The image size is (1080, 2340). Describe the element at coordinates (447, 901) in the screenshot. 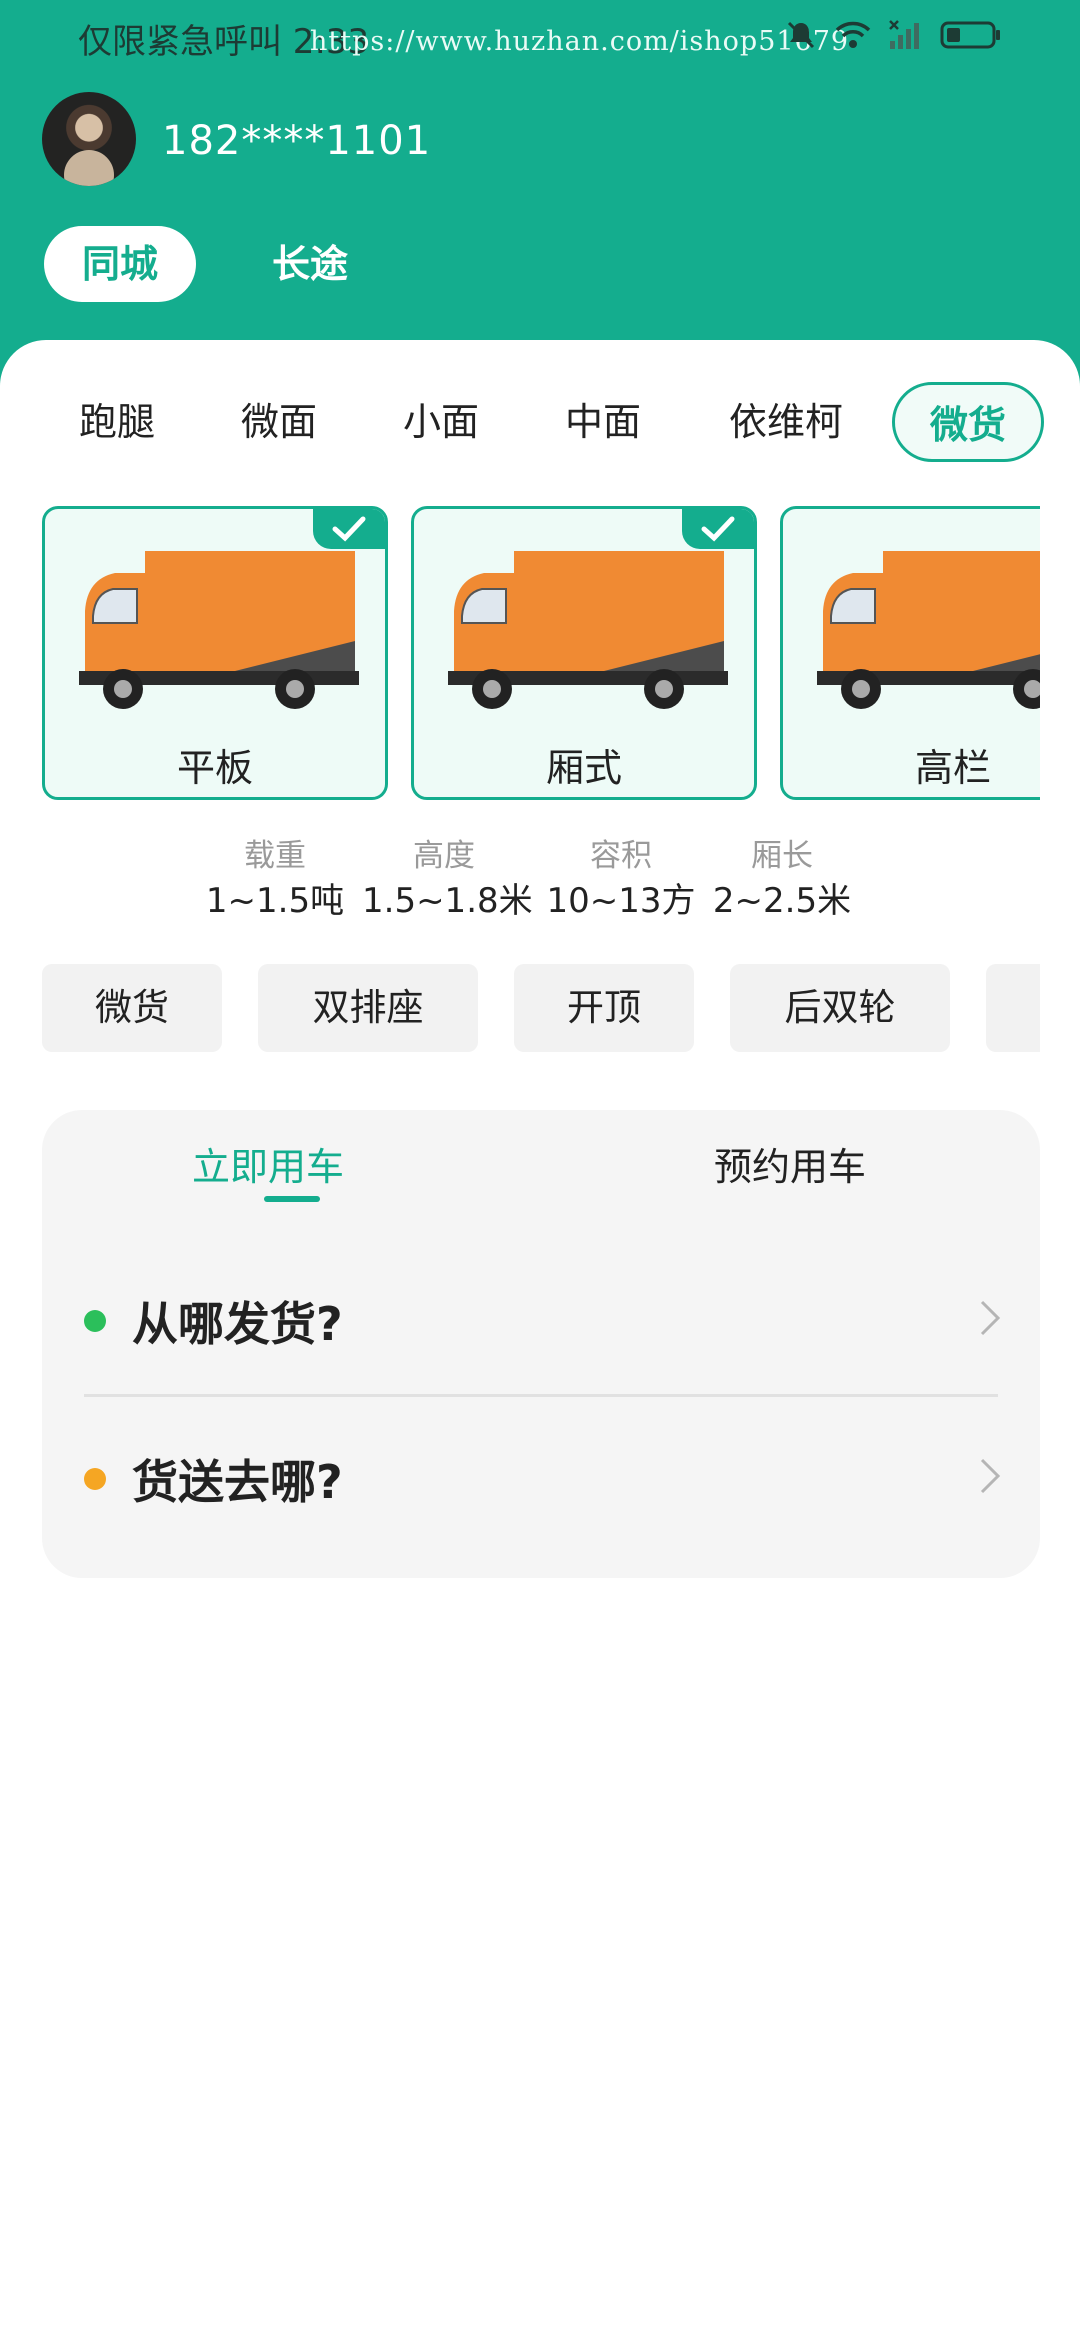

I see `spec-value: 1.5~1.8米` at that location.